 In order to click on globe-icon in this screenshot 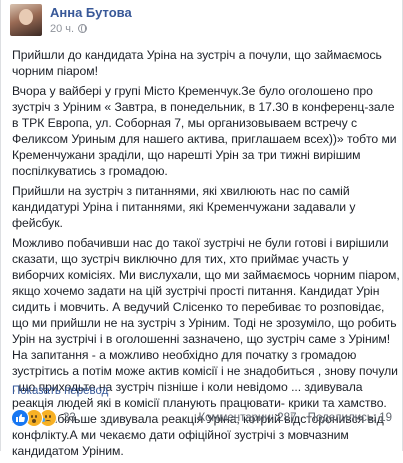, I will do `click(83, 28)`.